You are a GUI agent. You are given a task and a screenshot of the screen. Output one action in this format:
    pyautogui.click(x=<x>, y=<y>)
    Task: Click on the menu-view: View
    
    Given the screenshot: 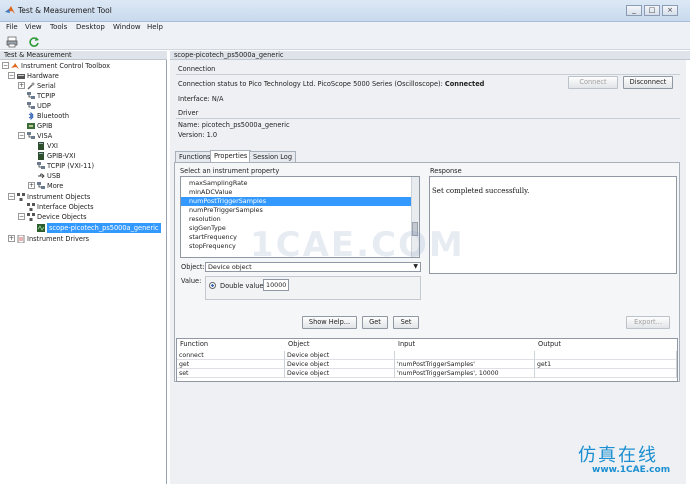 What is the action you would take?
    pyautogui.click(x=33, y=27)
    